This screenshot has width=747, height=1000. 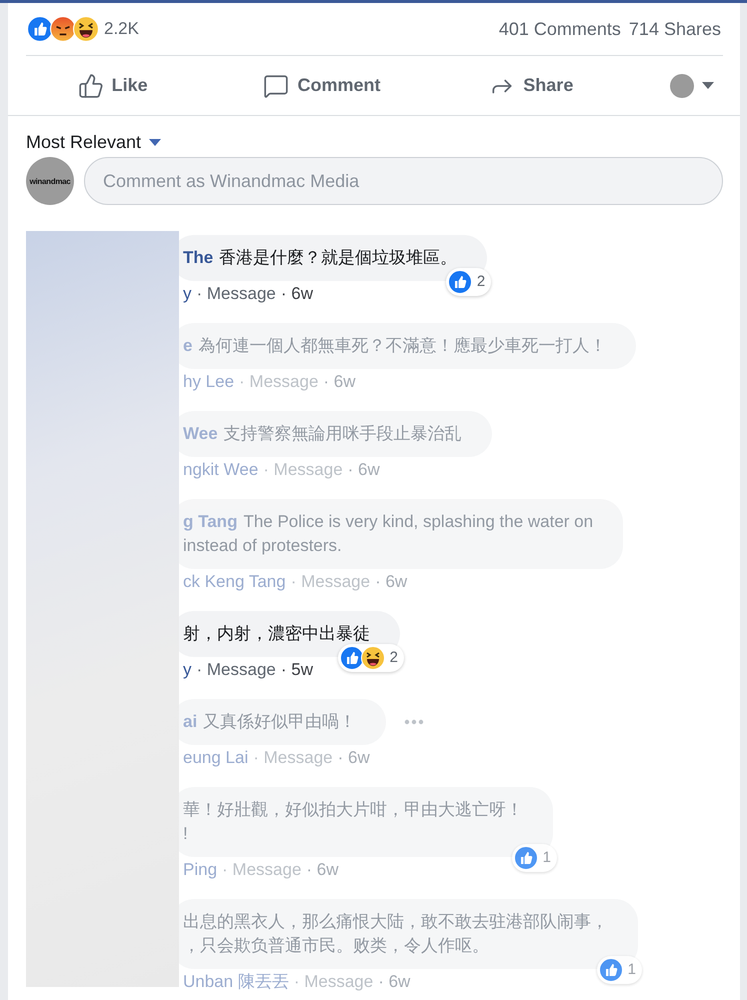 What do you see at coordinates (395, 921) in the screenshot?
I see `comment-text: 出息的黑衣人，那么痛恨大陆，敢不敢去驻港部队闹事，` at bounding box center [395, 921].